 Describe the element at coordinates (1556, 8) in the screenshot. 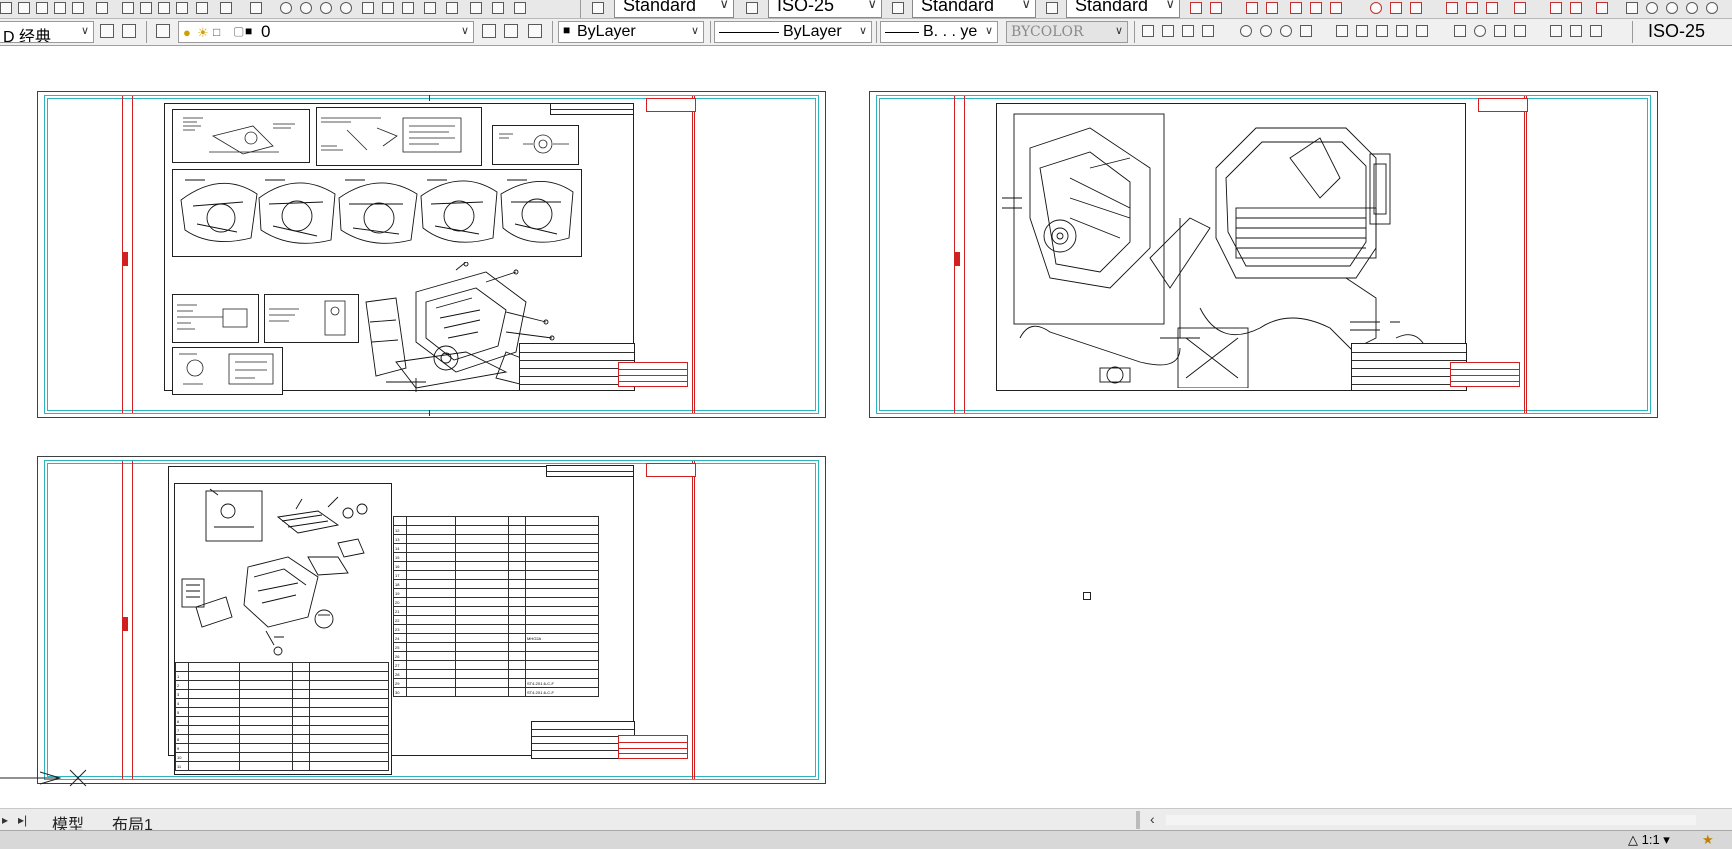

I see `stretch-icon` at that location.